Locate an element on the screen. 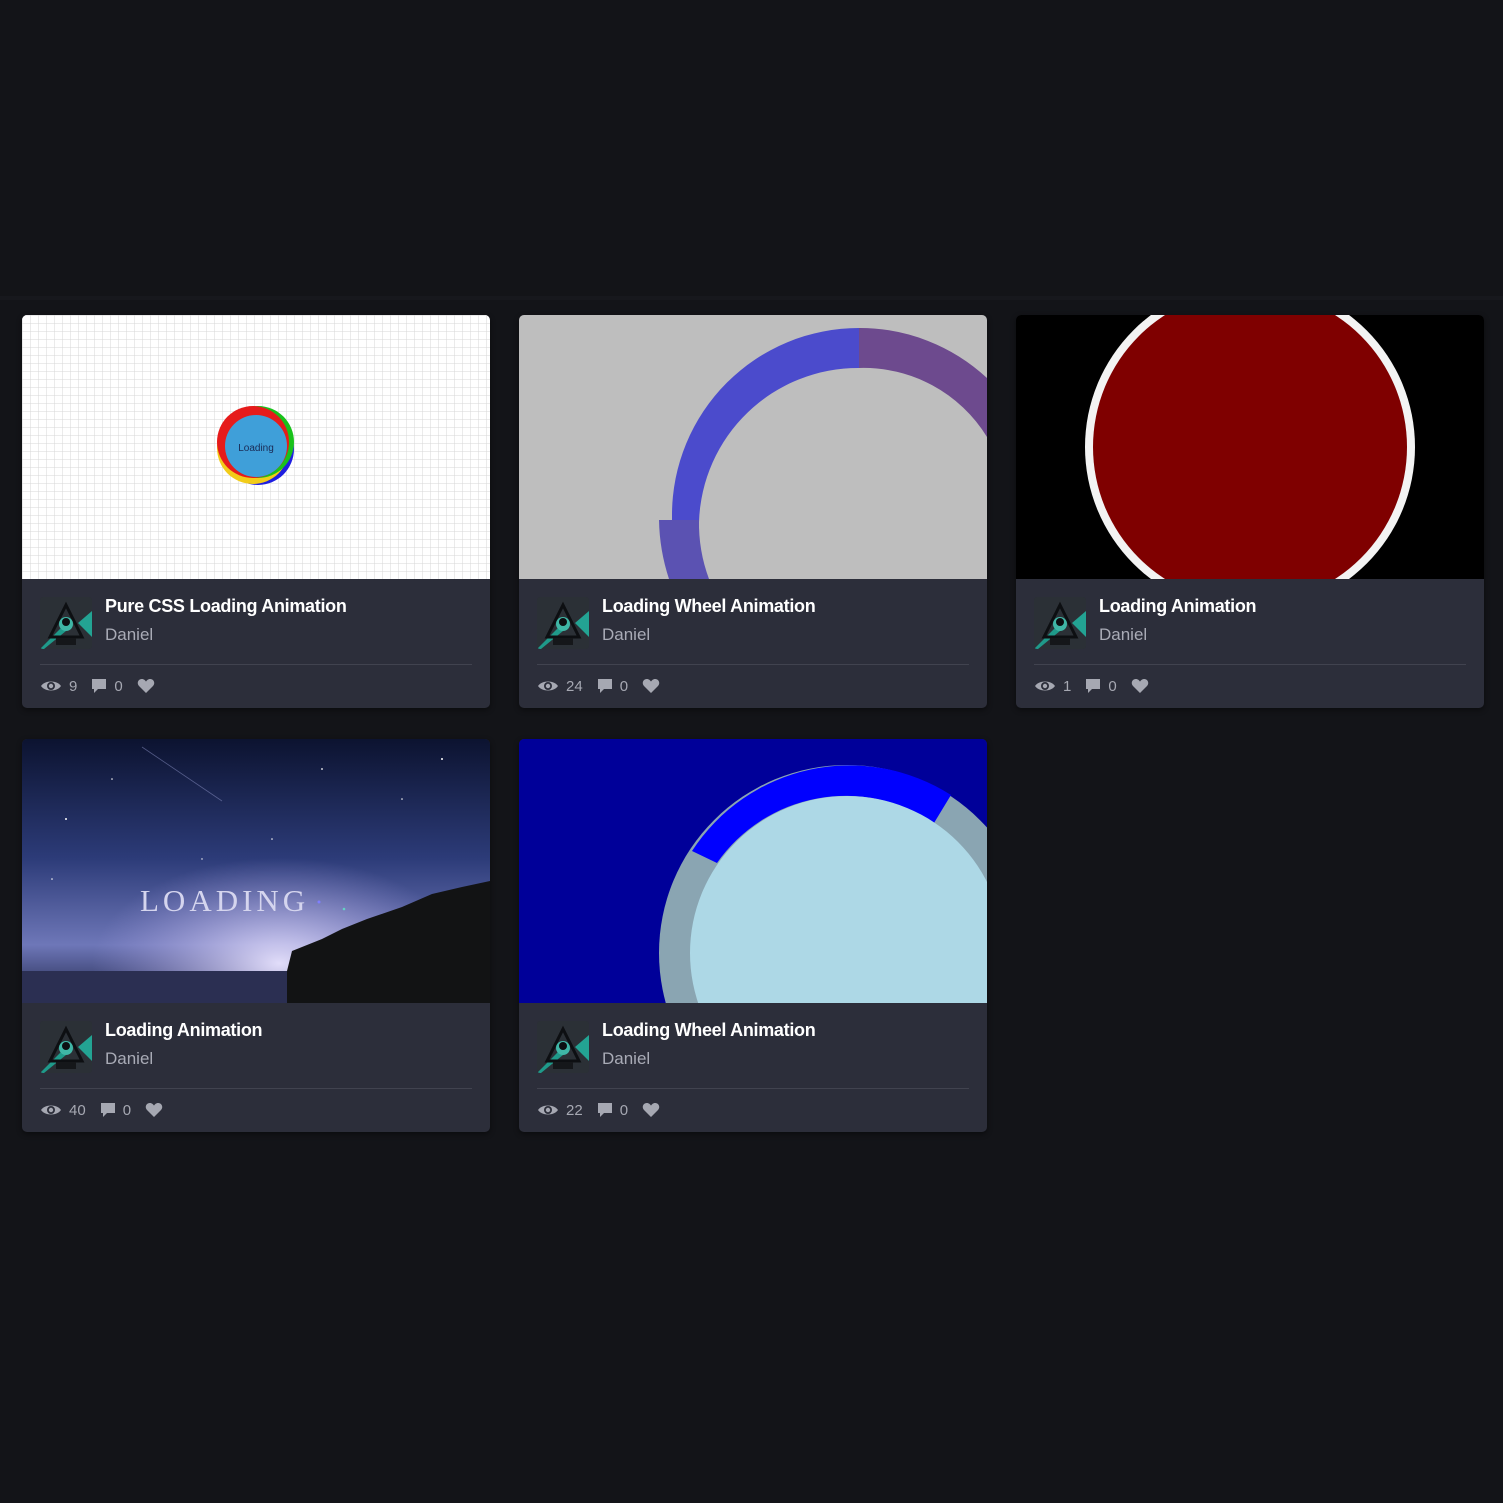 The height and width of the screenshot is (1503, 1503). views-stat: 40 is located at coordinates (63, 1110).